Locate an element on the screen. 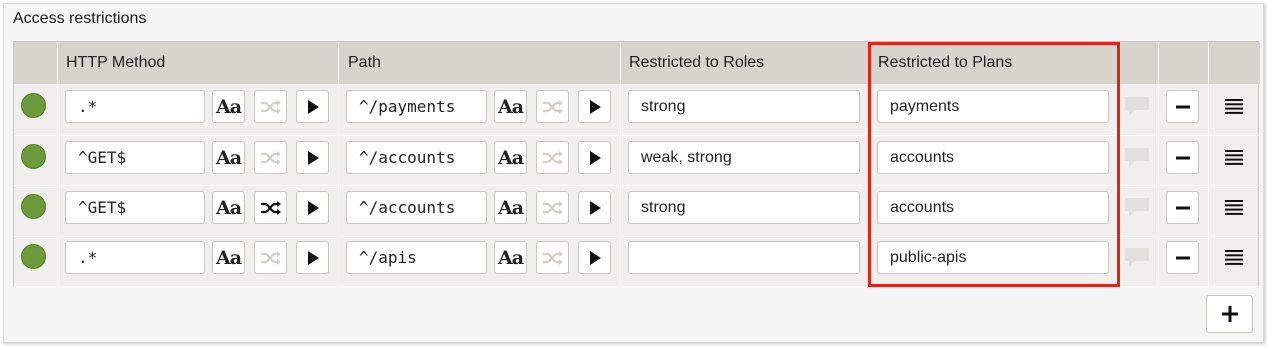 This screenshot has height=347, width=1268. header-plans: Restricted to Plans is located at coordinates (993, 63).